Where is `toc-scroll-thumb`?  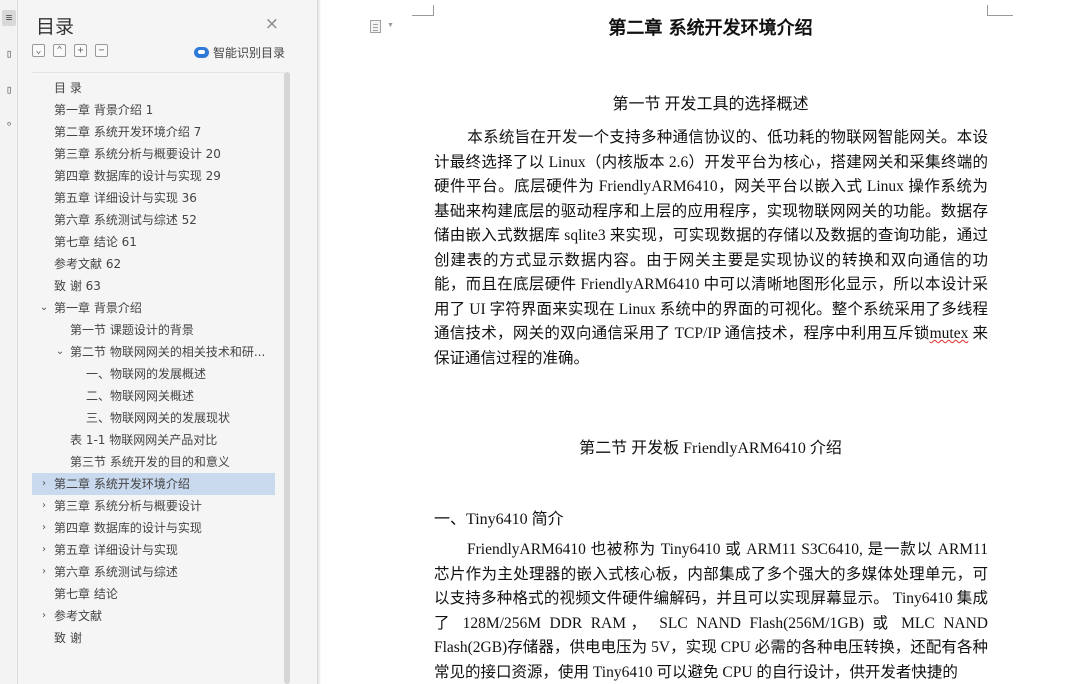
toc-scroll-thumb is located at coordinates (287, 378).